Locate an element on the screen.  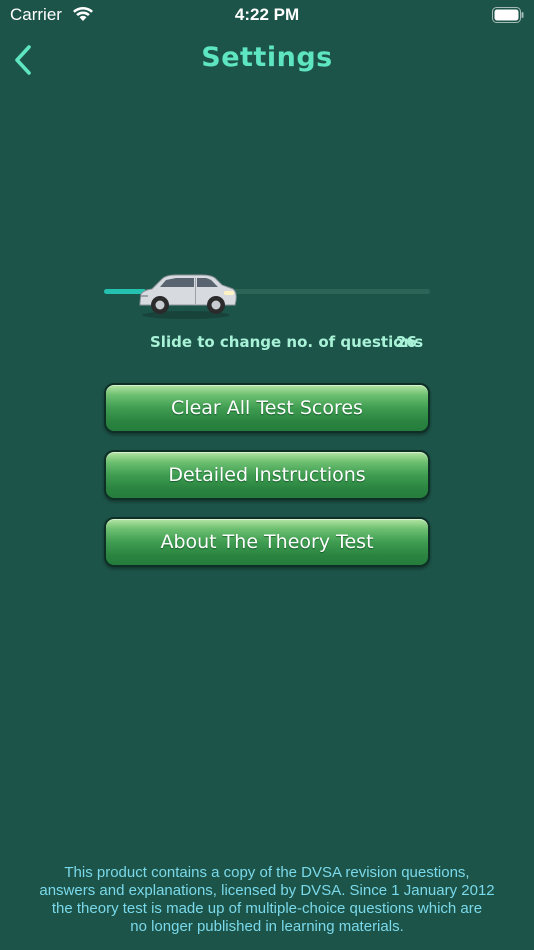
car-icon is located at coordinates (187, 295).